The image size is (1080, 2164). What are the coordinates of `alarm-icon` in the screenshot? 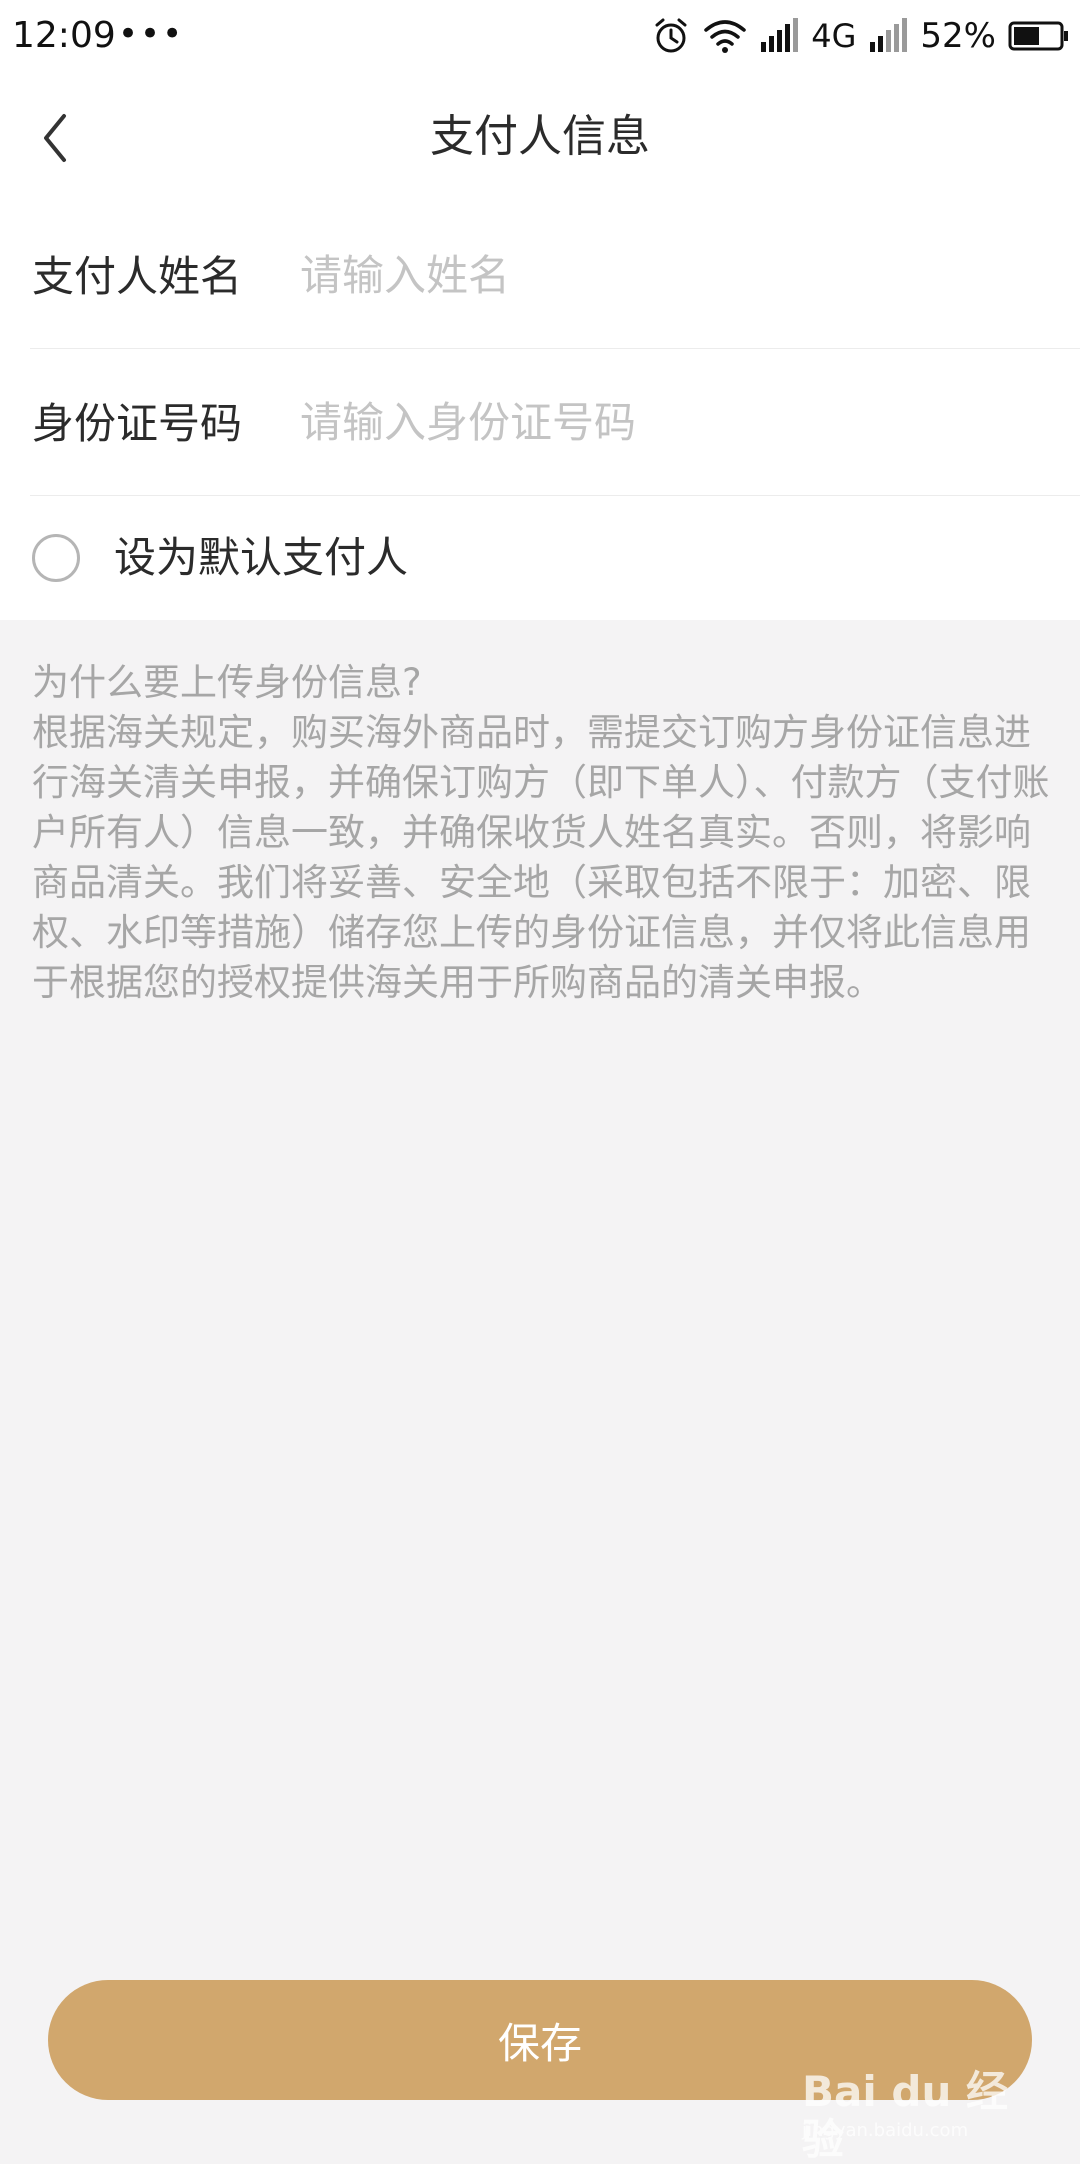 It's located at (671, 35).